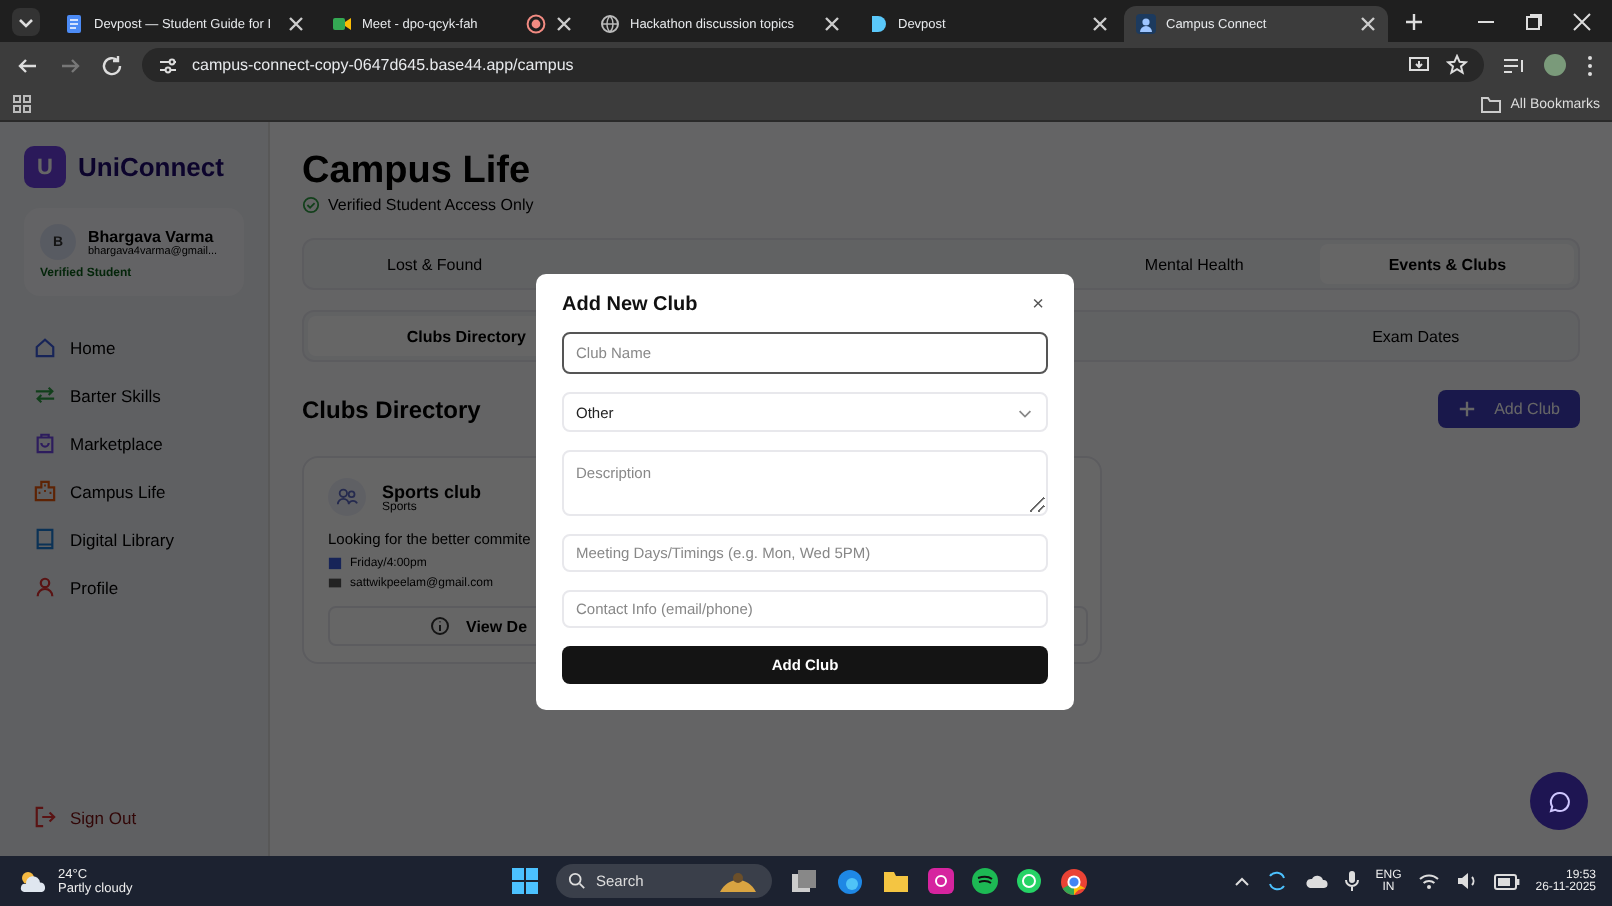 Image resolution: width=1612 pixels, height=906 pixels. Describe the element at coordinates (45, 817) in the screenshot. I see `sign-out-icon` at that location.